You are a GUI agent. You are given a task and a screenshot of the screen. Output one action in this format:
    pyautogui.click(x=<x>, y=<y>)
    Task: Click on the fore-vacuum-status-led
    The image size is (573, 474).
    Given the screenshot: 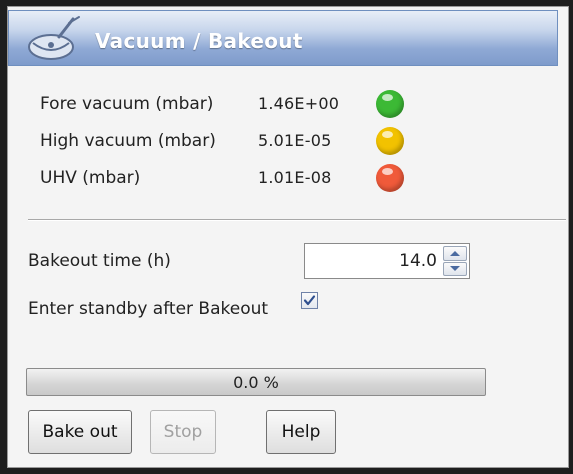 What is the action you would take?
    pyautogui.click(x=390, y=104)
    